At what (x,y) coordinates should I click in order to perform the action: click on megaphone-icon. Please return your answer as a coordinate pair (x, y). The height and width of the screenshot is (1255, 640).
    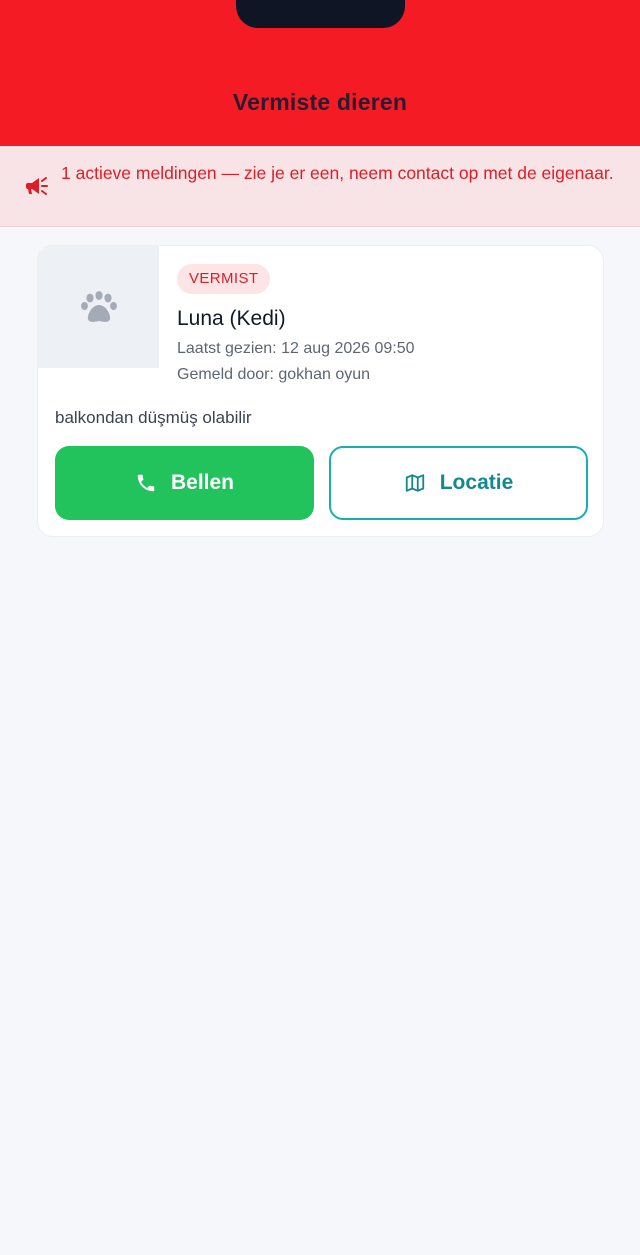
    Looking at the image, I should click on (37, 186).